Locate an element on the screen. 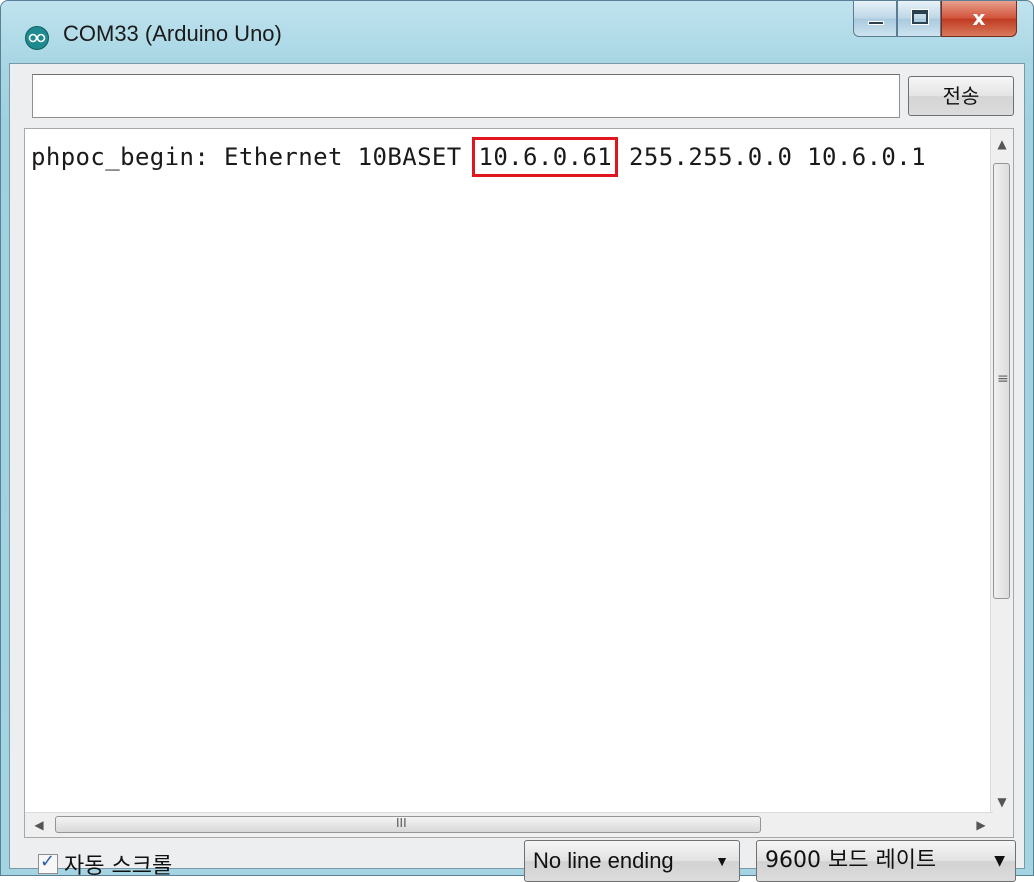 This screenshot has height=882, width=1034. horizontal-scroll-thumb: III is located at coordinates (408, 824).